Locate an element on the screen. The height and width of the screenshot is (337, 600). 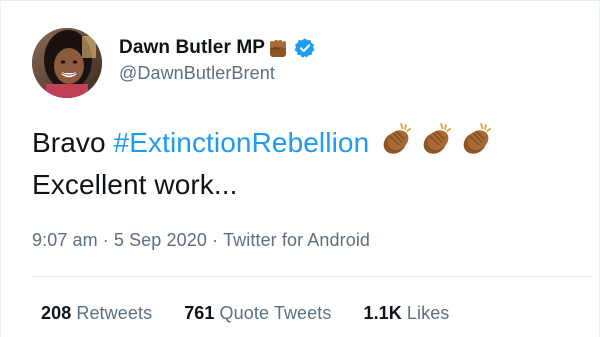
profile-photo-icon is located at coordinates (67, 63).